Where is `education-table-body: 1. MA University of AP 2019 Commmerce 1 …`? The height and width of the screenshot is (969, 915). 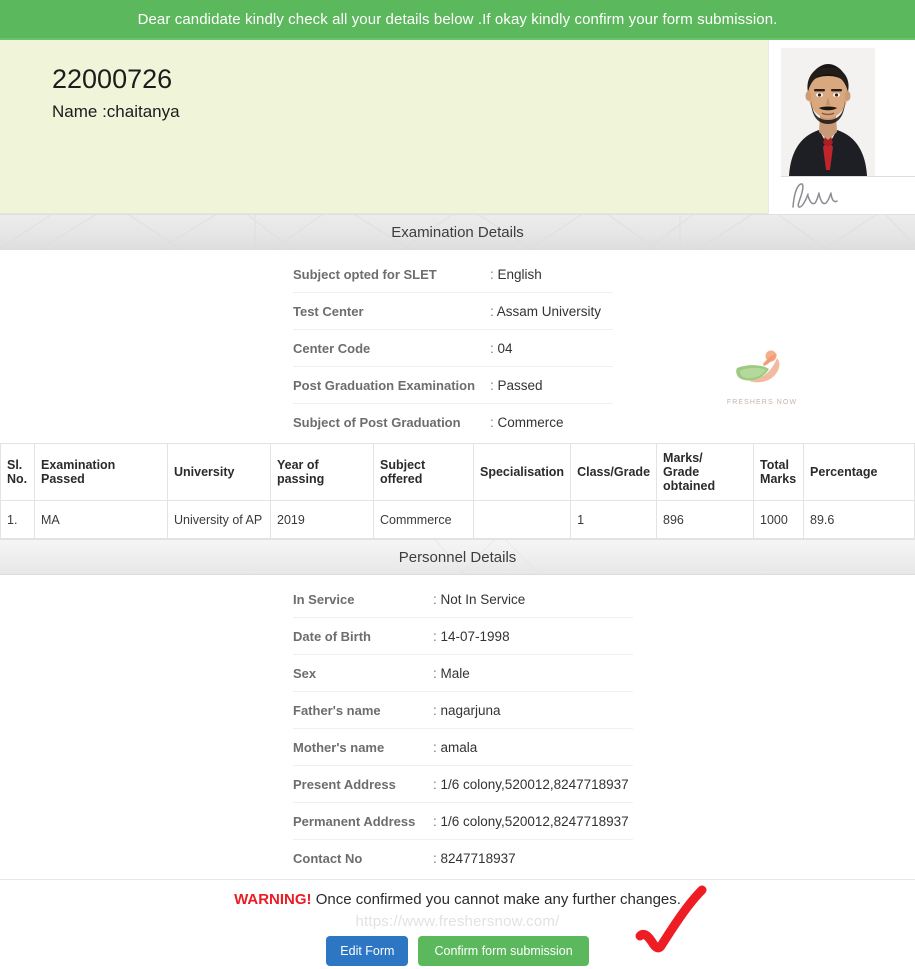 education-table-body: 1. MA University of AP 2019 Commmerce 1 … is located at coordinates (457, 519).